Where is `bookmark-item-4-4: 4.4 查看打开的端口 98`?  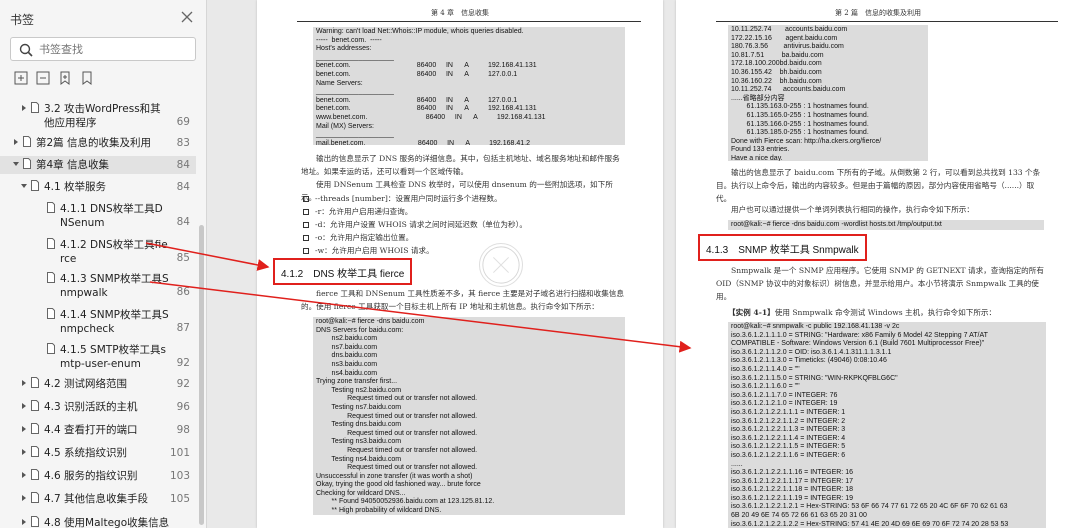 bookmark-item-4-4: 4.4 查看打开的端口 98 is located at coordinates (98, 430).